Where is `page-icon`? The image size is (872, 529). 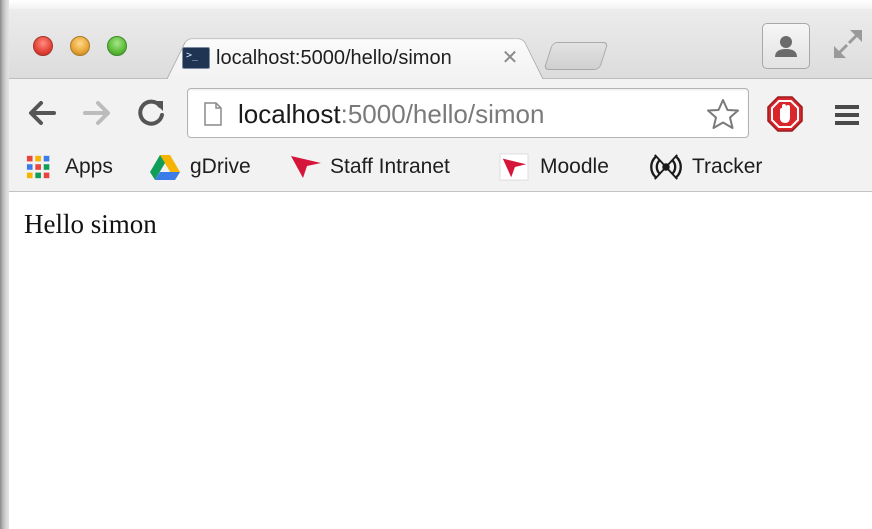 page-icon is located at coordinates (213, 114).